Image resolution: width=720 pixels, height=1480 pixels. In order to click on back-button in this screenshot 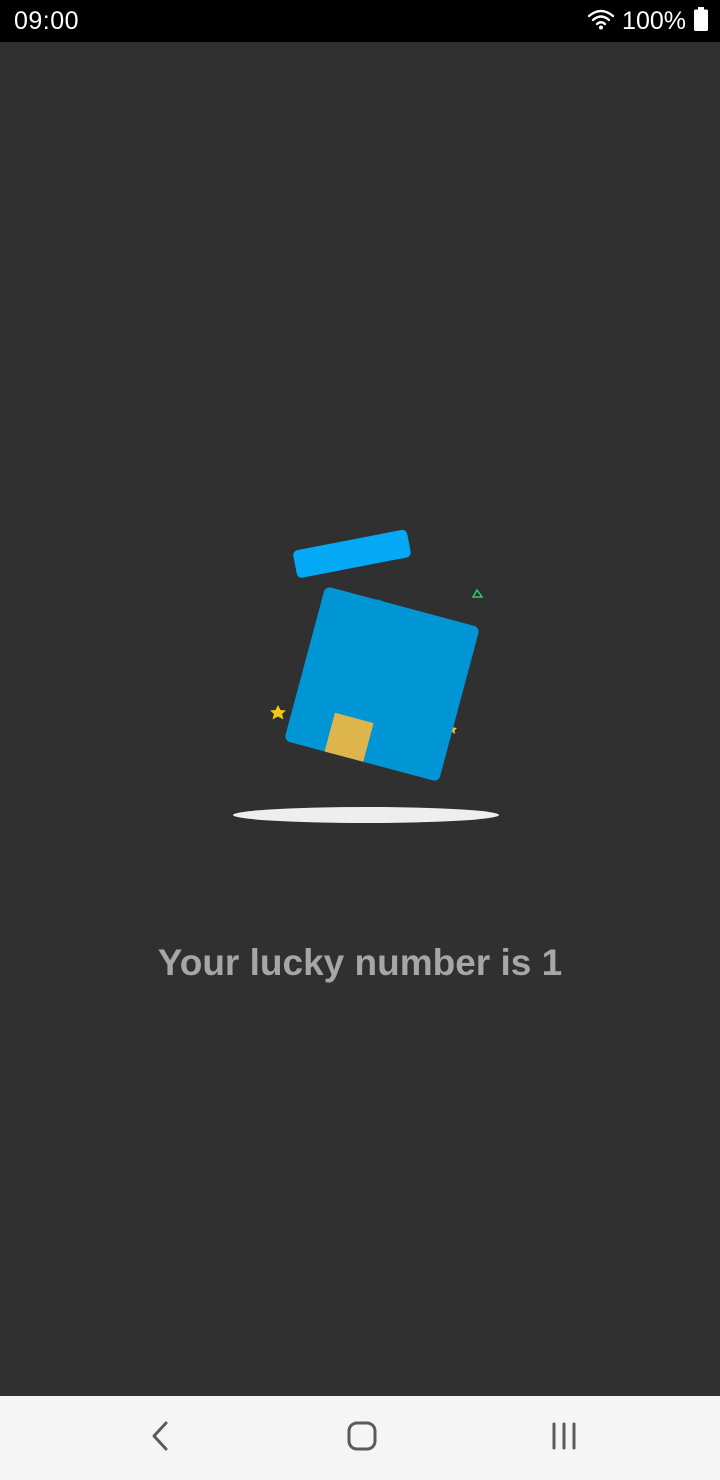, I will do `click(160, 1438)`.